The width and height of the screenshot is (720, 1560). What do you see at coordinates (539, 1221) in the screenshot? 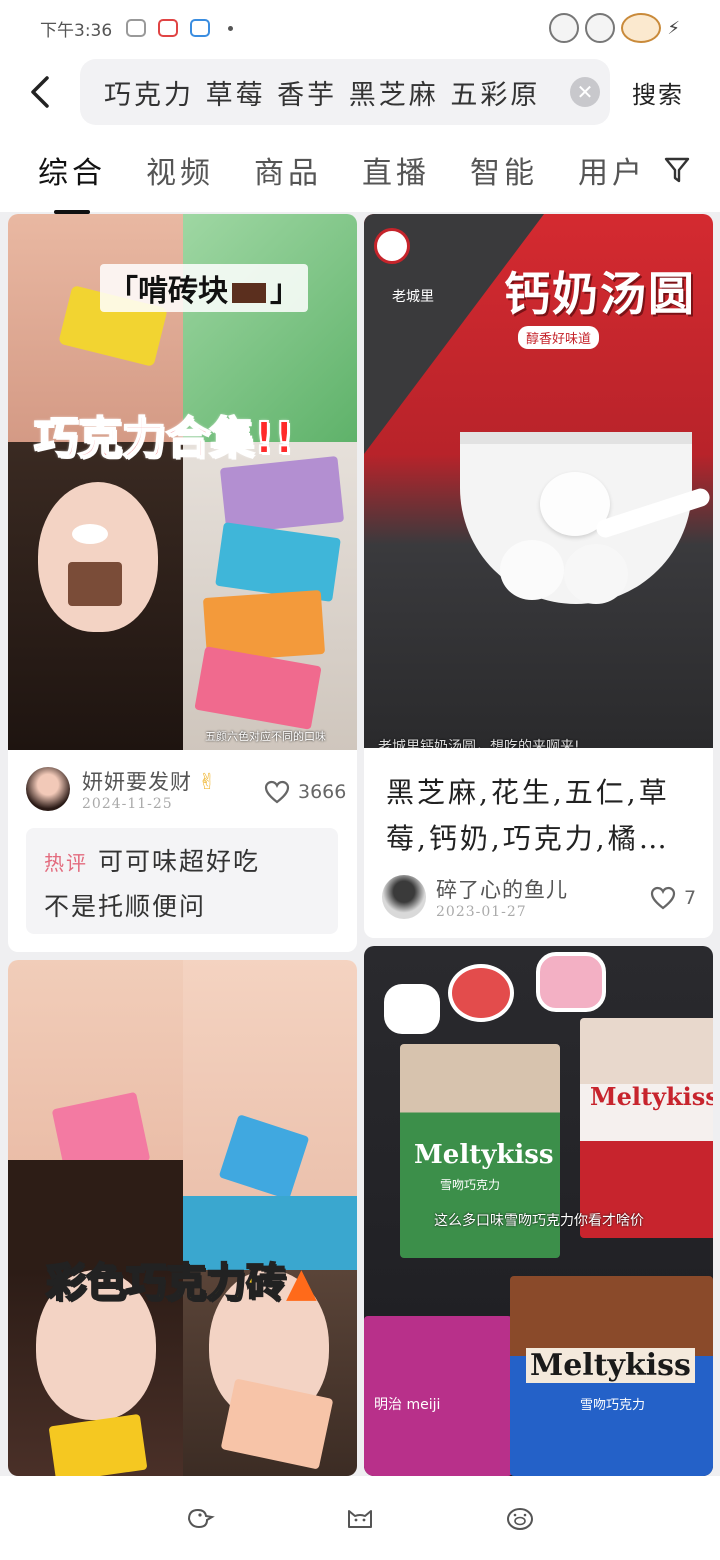
I see `card-4-caption: 这么多口味雪吻巧克力你看才啥价` at bounding box center [539, 1221].